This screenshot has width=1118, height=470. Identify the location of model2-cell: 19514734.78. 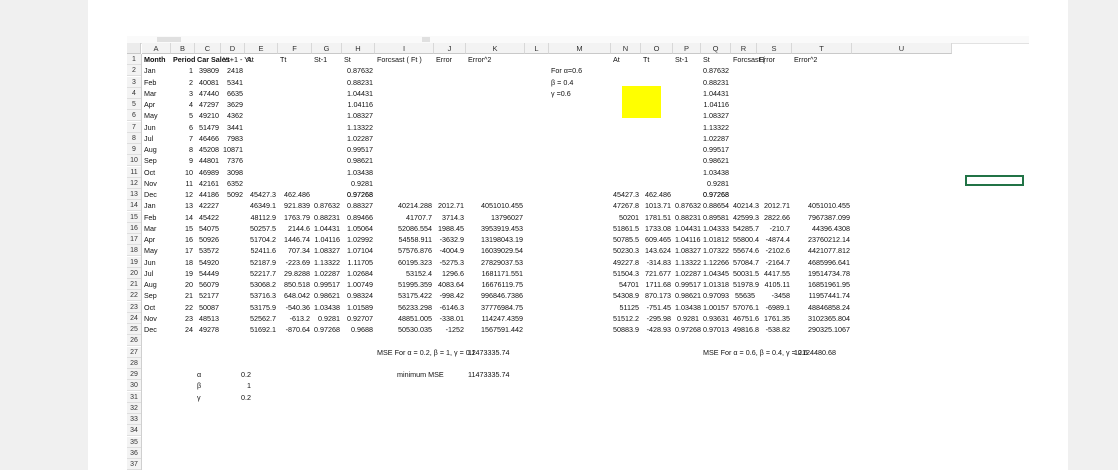
(822, 273).